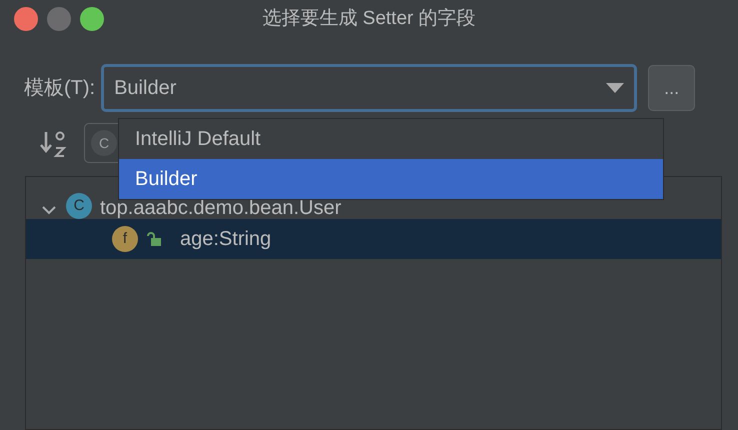 The height and width of the screenshot is (430, 738). I want to click on class-name: top.aaabc.demo.bean.User, so click(221, 208).